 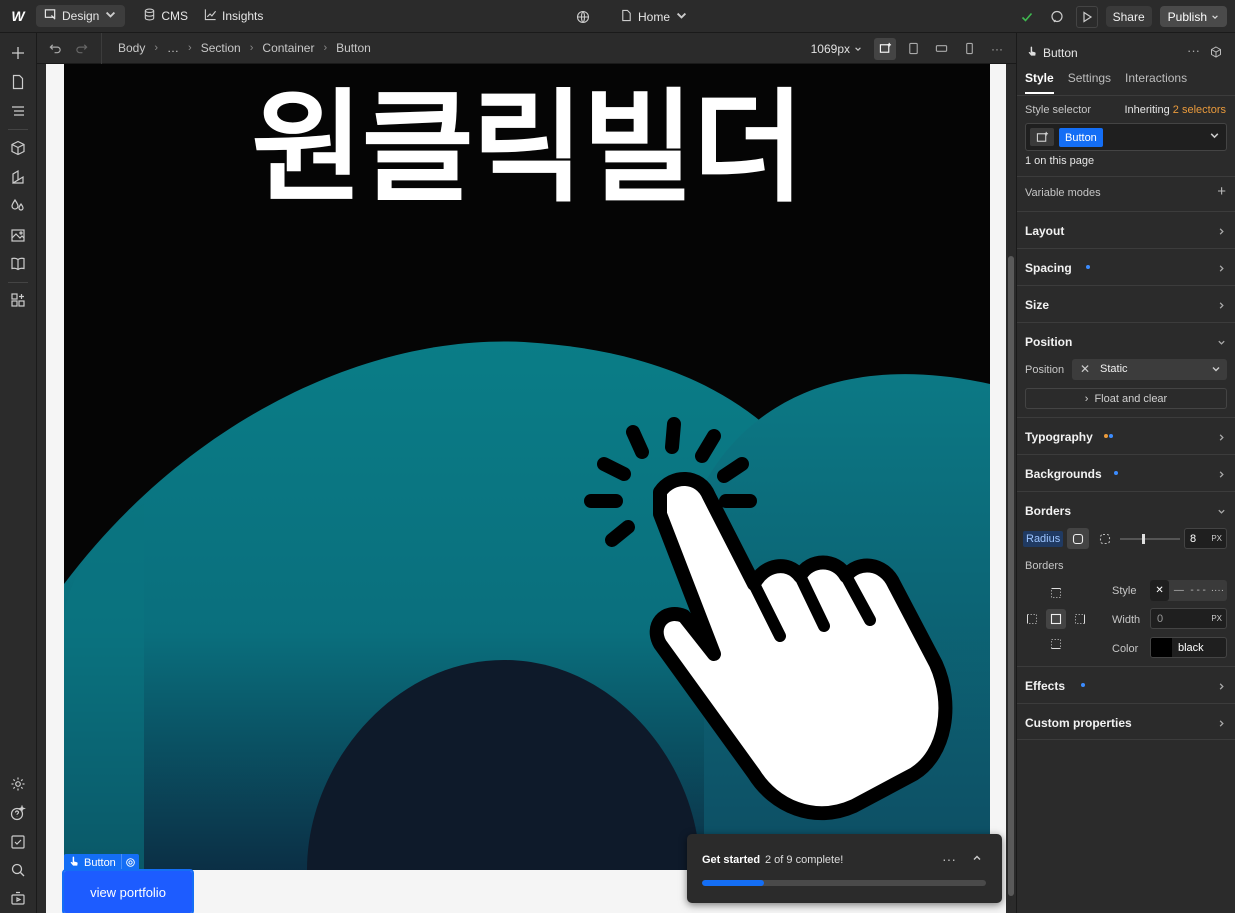 What do you see at coordinates (583, 17) in the screenshot?
I see `globe-icon` at bounding box center [583, 17].